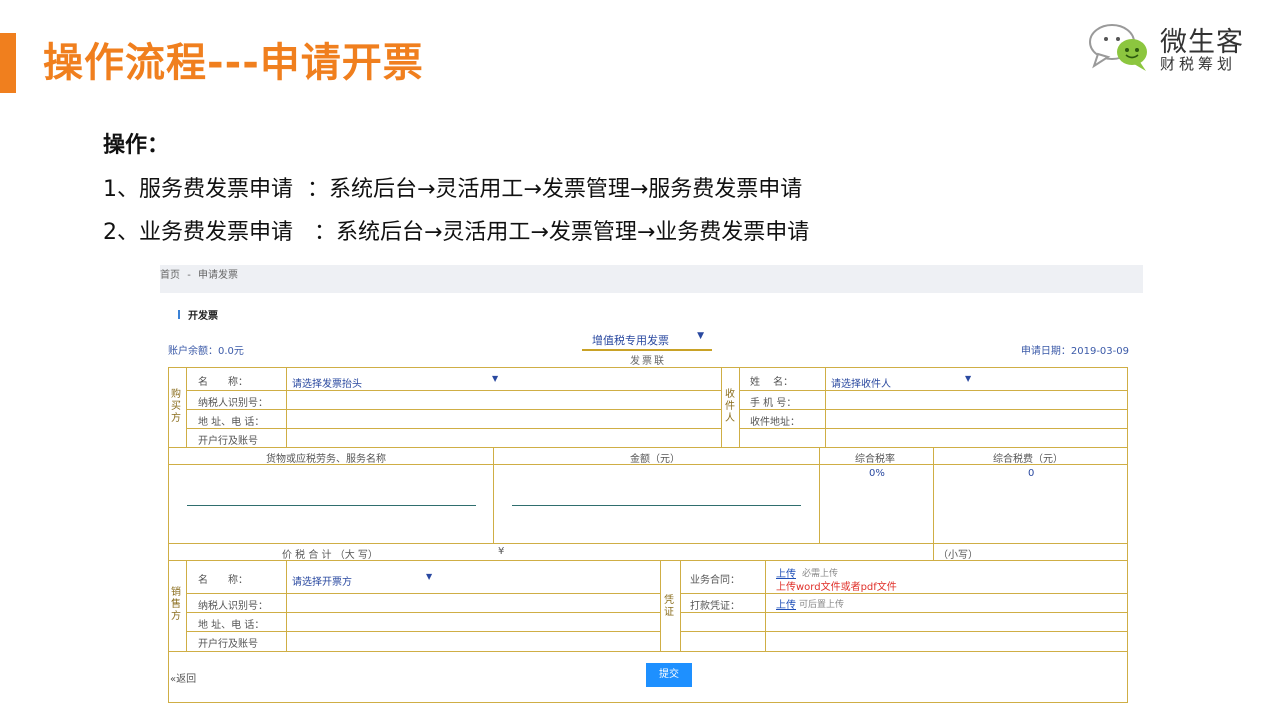 The width and height of the screenshot is (1280, 720). I want to click on back-link: «返回, so click(183, 677).